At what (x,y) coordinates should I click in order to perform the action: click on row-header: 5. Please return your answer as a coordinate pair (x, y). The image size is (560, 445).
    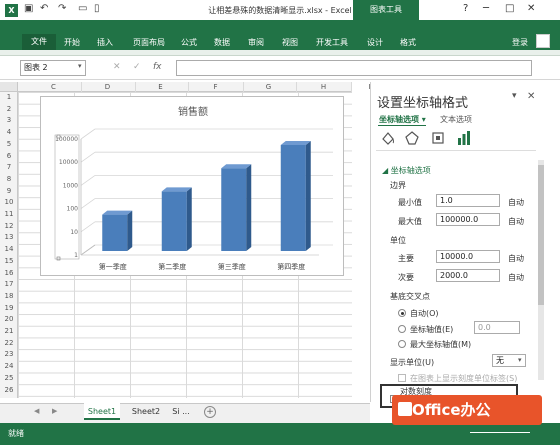
    Looking at the image, I should click on (9, 144).